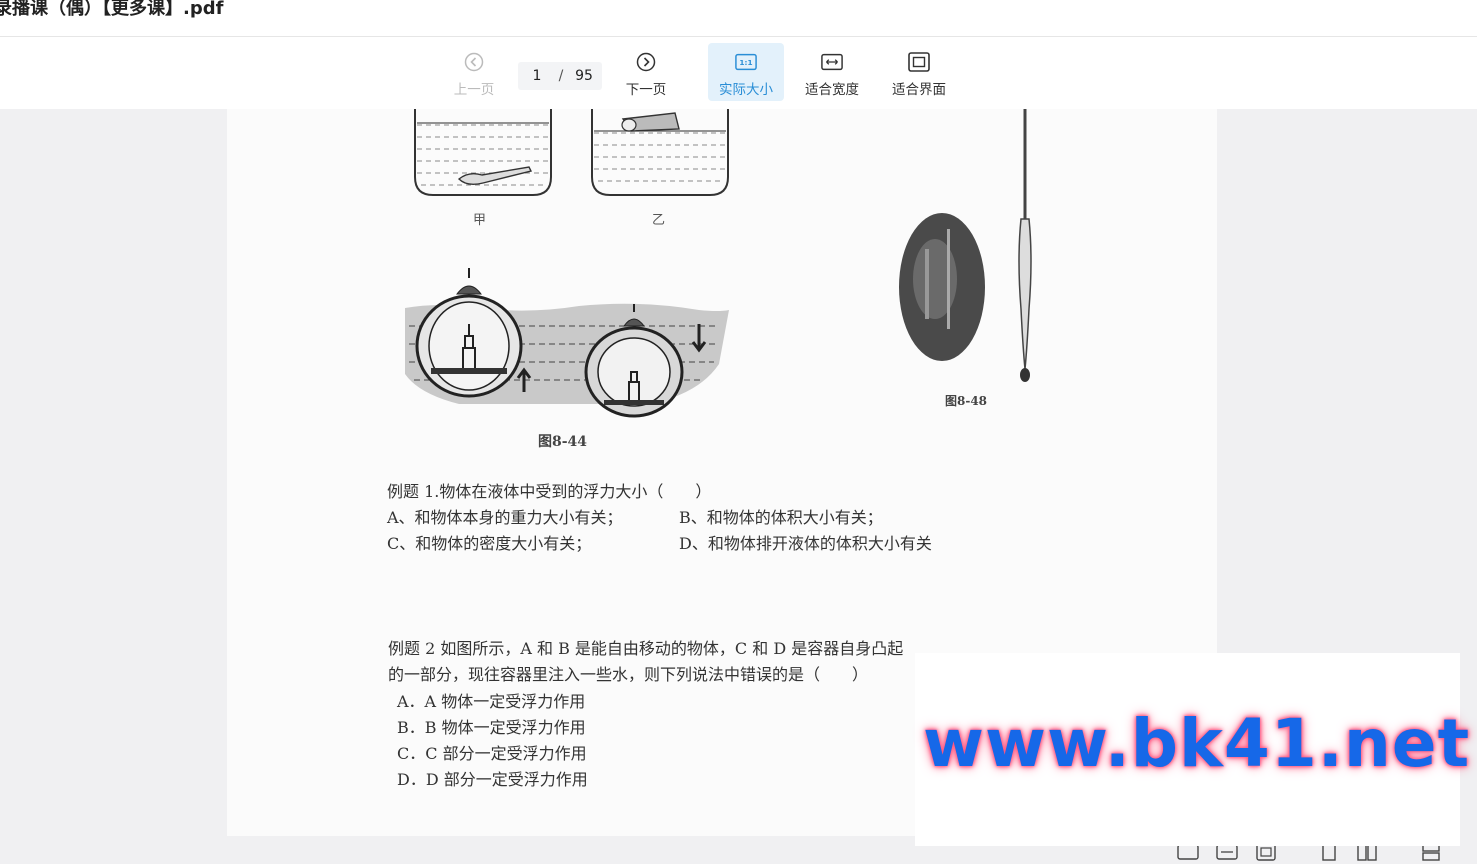 This screenshot has height=864, width=1477. Describe the element at coordinates (549, 491) in the screenshot. I see `example1-question: 例题 1.物体在液体中受到的浮力大小（ ）` at that location.